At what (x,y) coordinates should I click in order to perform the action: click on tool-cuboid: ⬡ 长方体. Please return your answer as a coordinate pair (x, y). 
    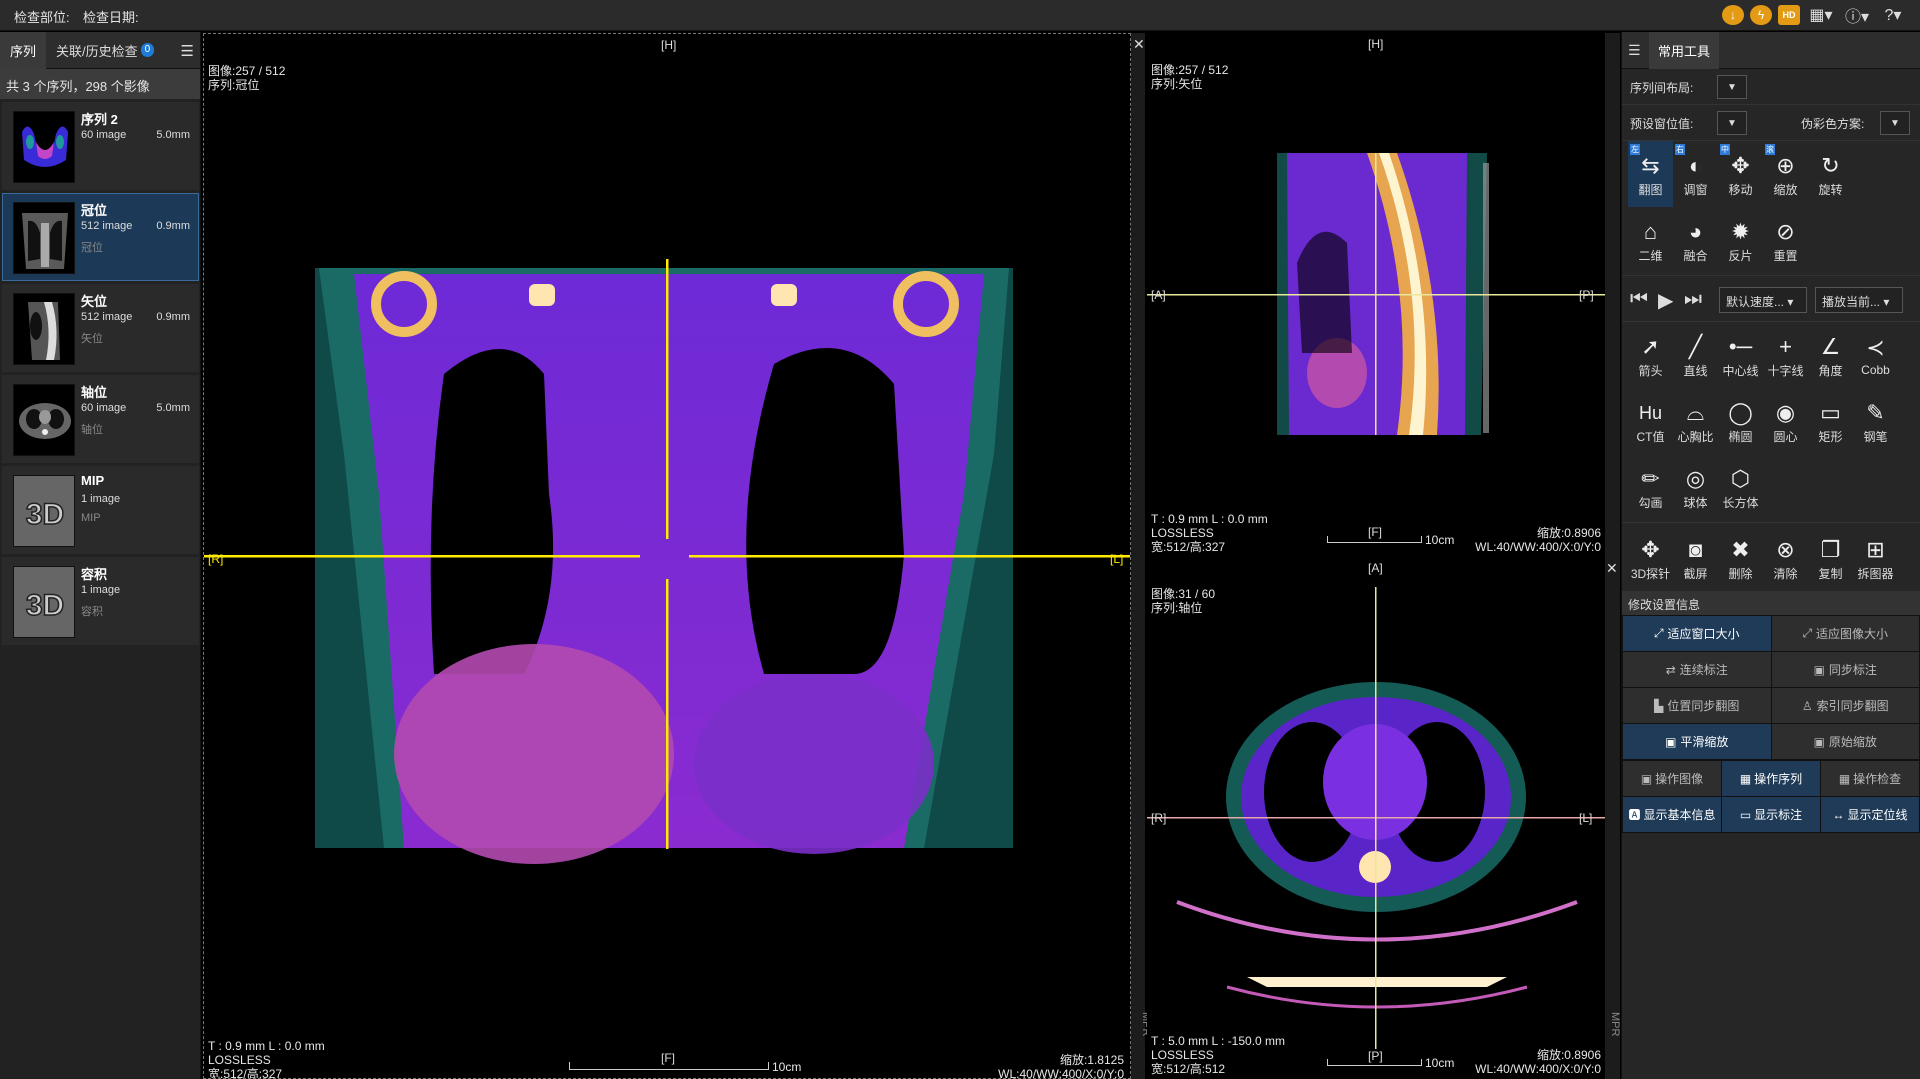
    Looking at the image, I should click on (1740, 487).